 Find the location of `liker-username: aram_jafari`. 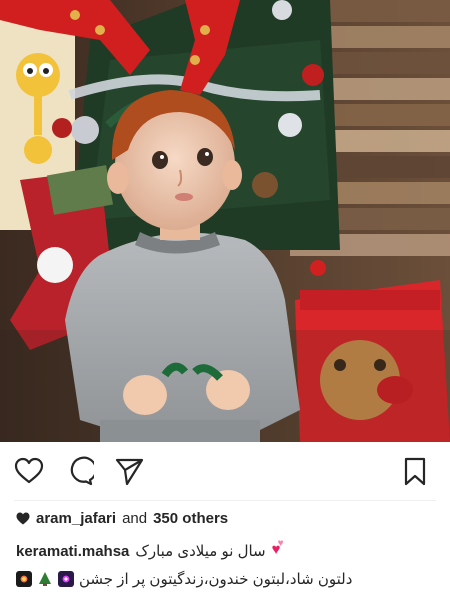

liker-username: aram_jafari is located at coordinates (76, 518).